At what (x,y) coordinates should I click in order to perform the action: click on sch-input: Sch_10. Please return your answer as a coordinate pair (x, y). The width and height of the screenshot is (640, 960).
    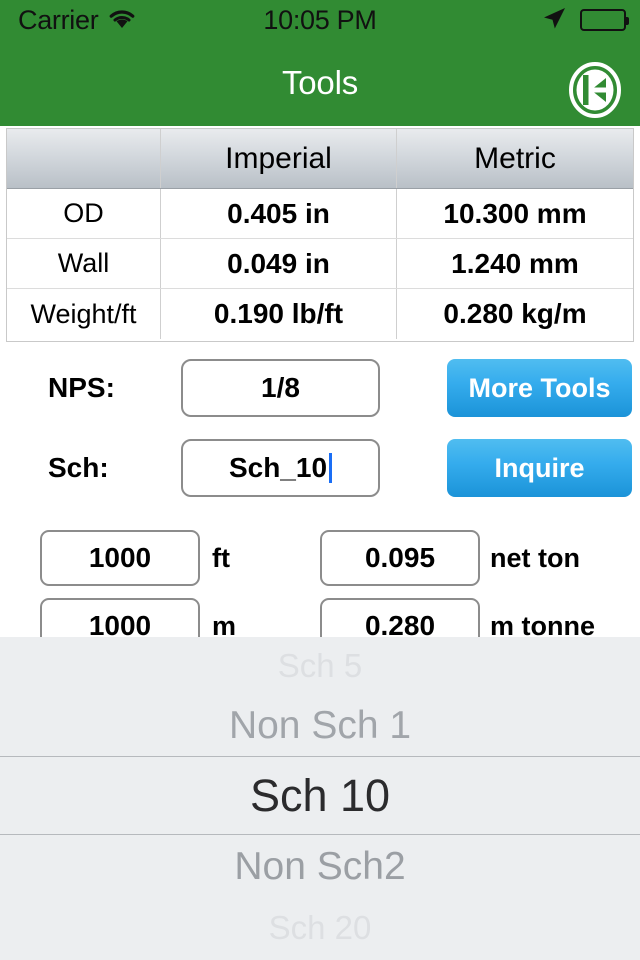
    Looking at the image, I should click on (280, 468).